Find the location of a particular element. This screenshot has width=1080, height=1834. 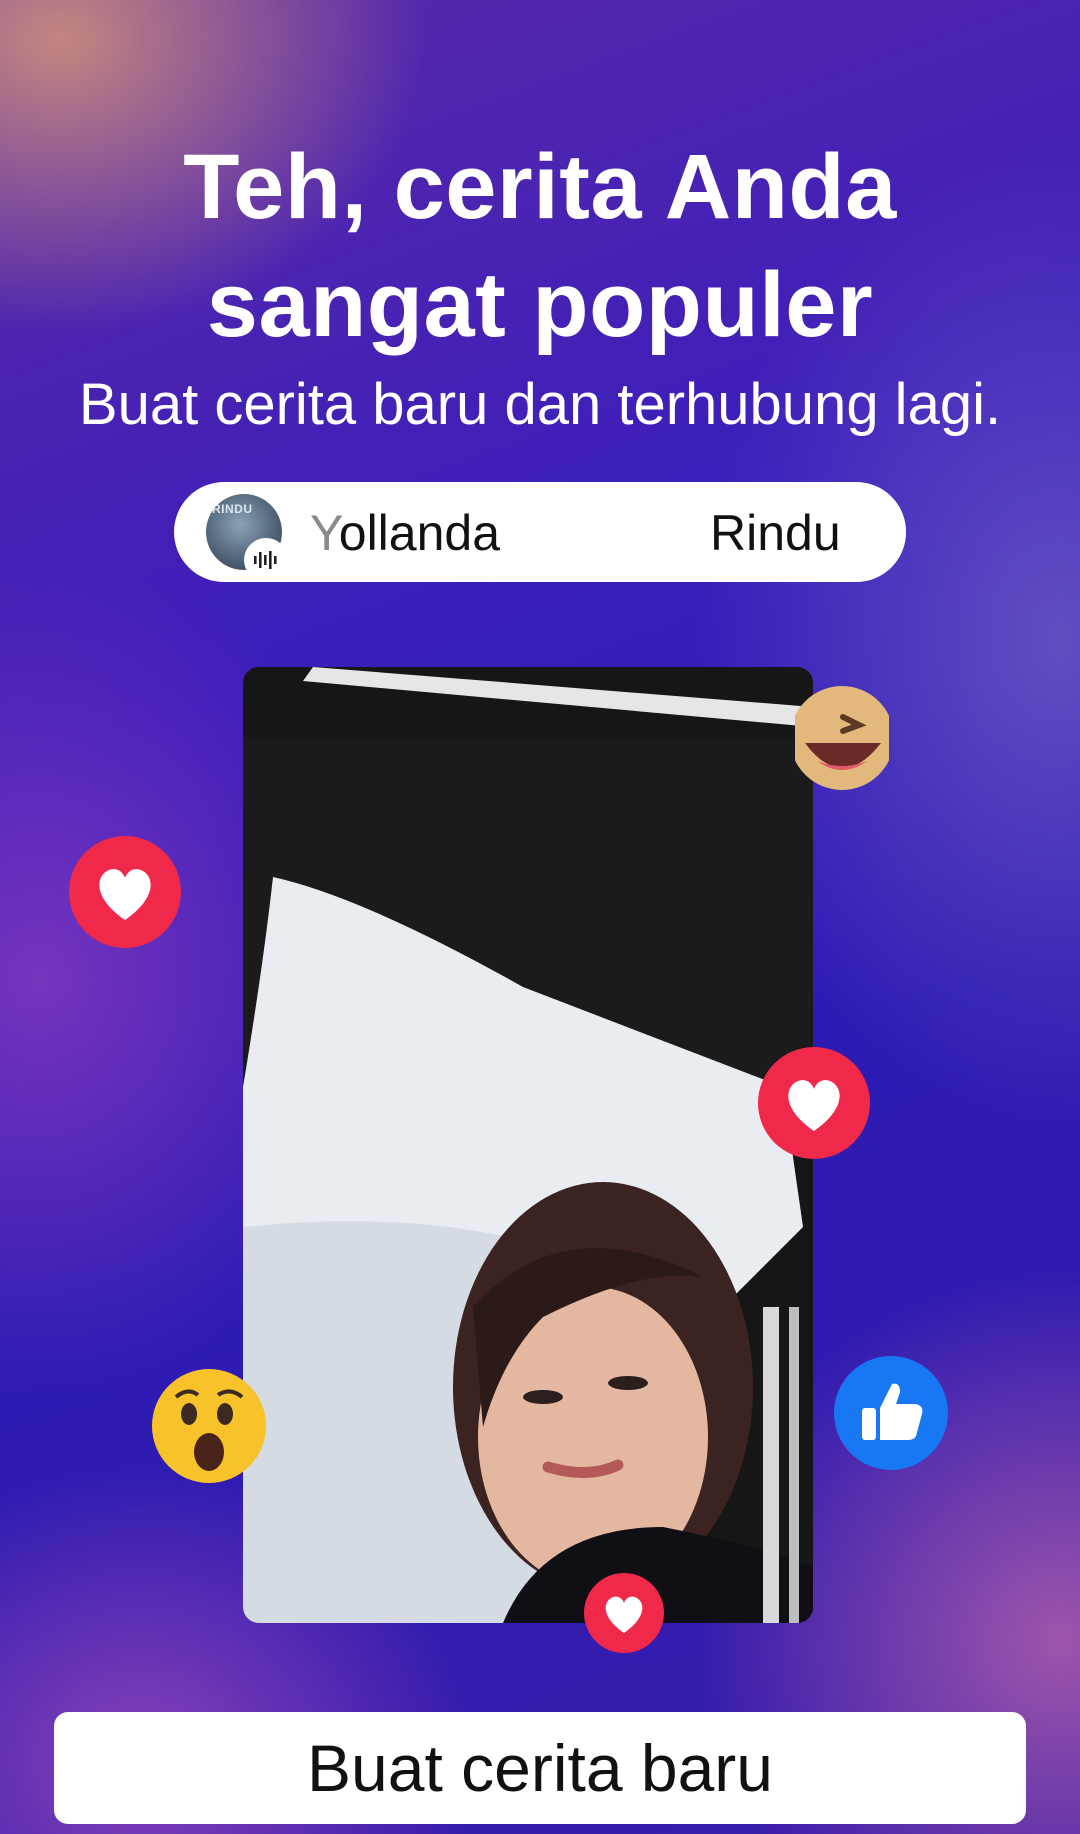

artist-name: Yollanda is located at coordinates (405, 533).